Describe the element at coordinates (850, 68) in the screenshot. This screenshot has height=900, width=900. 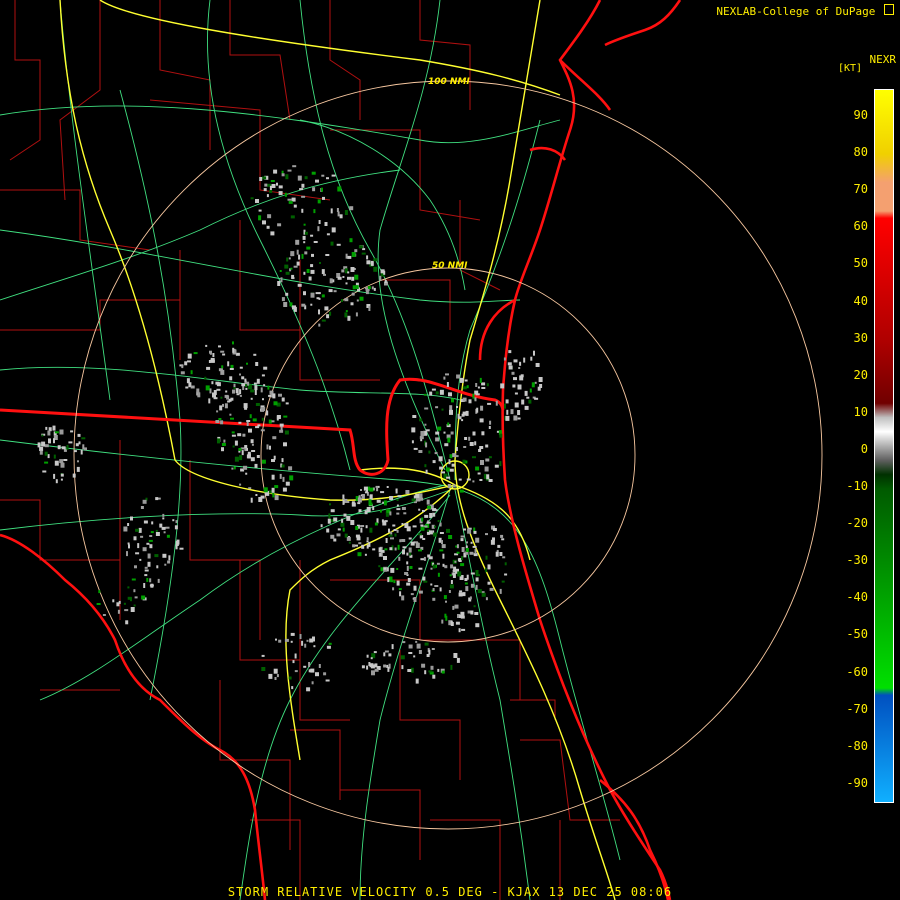
I see `legend-units: [KT]` at that location.